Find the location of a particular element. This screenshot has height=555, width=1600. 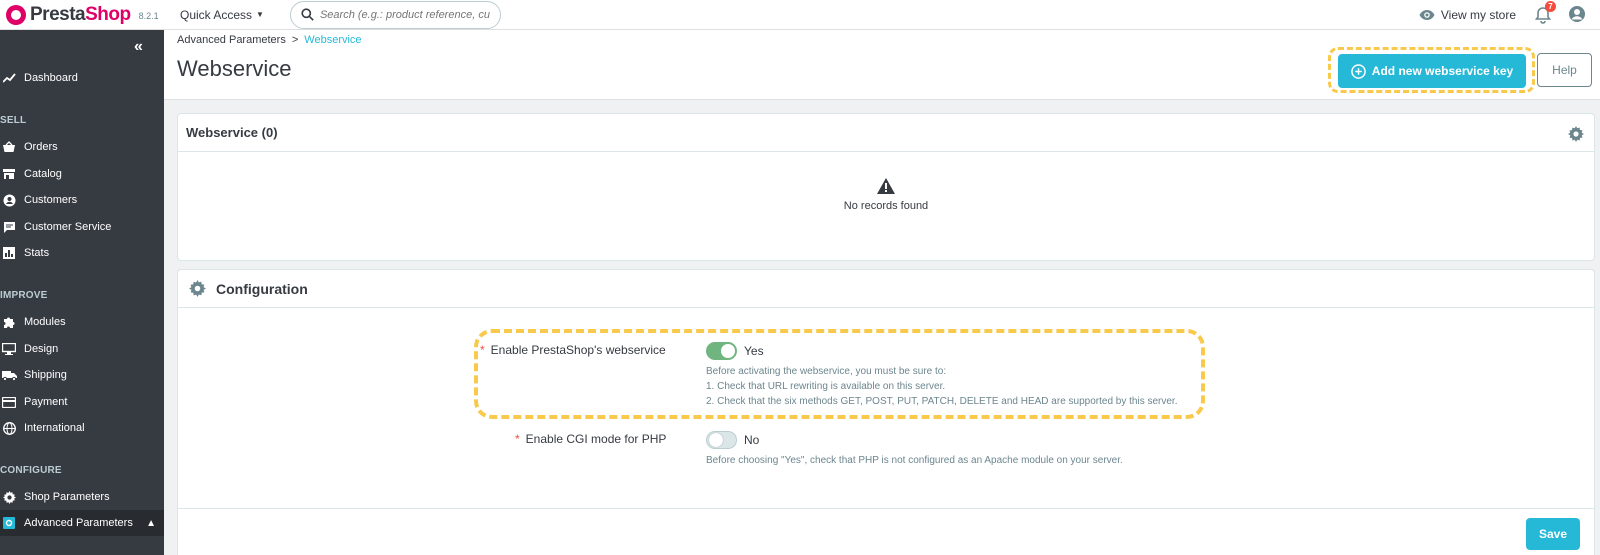

prestashop-logo: PrestaShop 8.2.1 is located at coordinates (84, 15).